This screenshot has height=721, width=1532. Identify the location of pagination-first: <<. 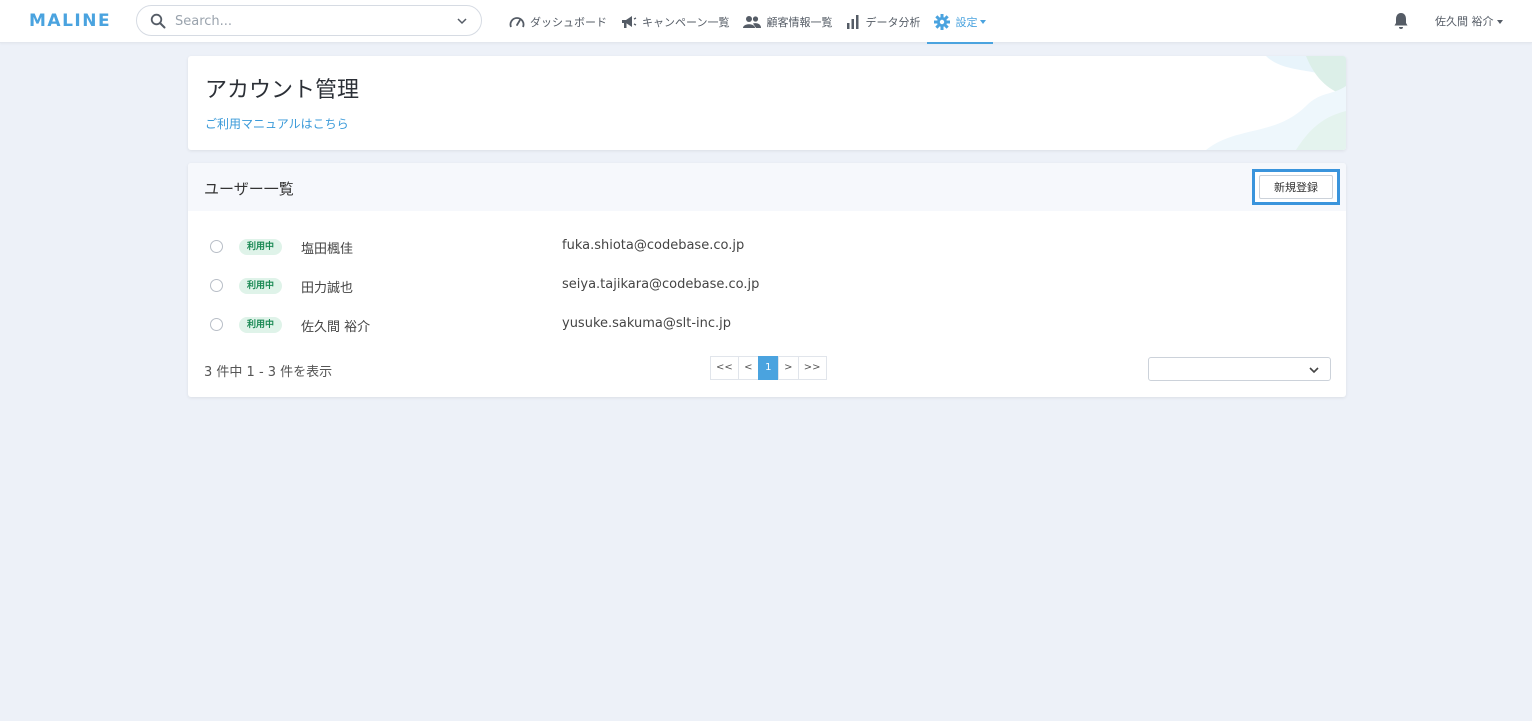
(724, 368).